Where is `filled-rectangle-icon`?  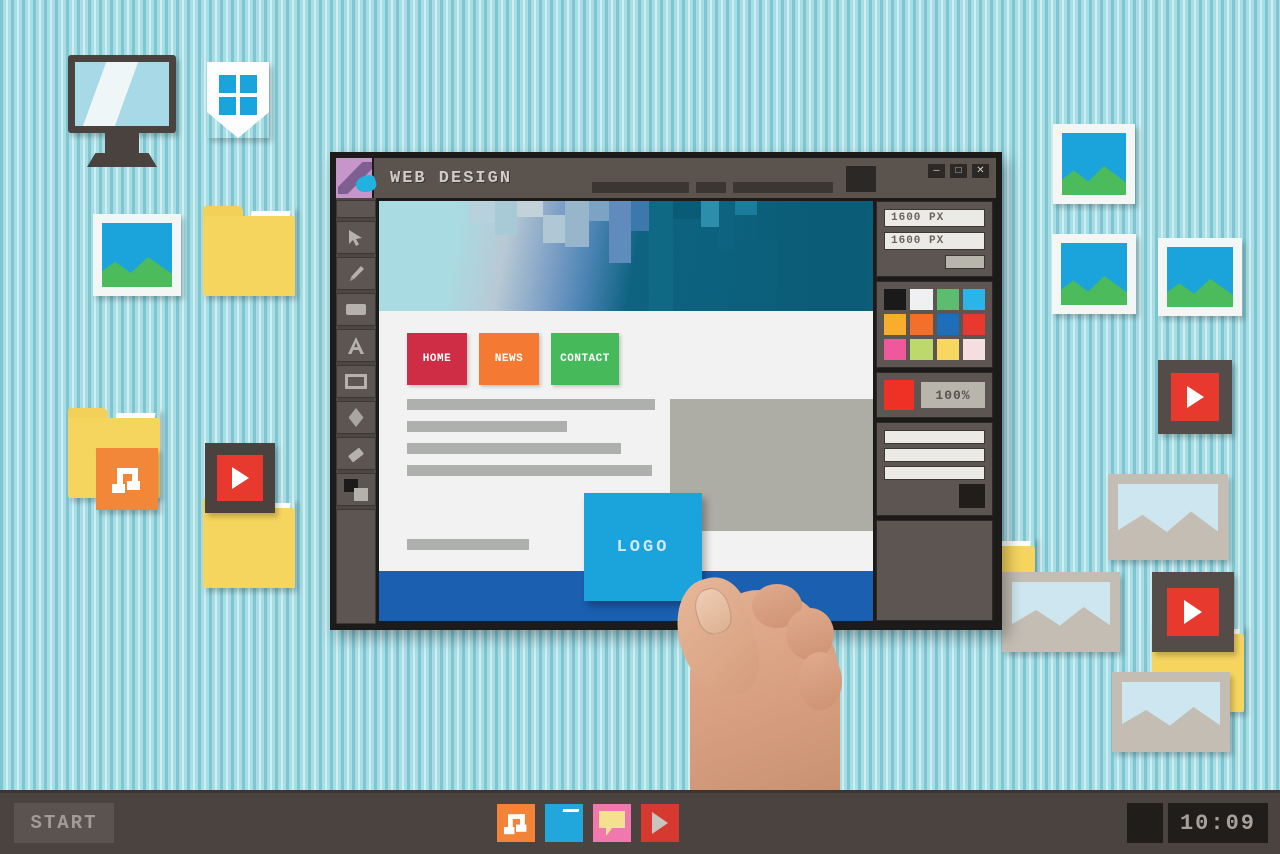
filled-rectangle-icon is located at coordinates (356, 309).